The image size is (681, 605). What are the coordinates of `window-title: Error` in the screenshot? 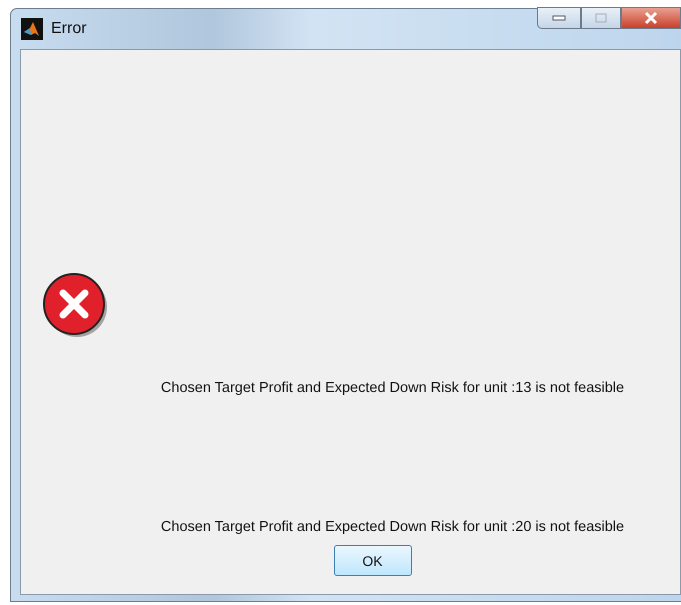 It's located at (69, 29).